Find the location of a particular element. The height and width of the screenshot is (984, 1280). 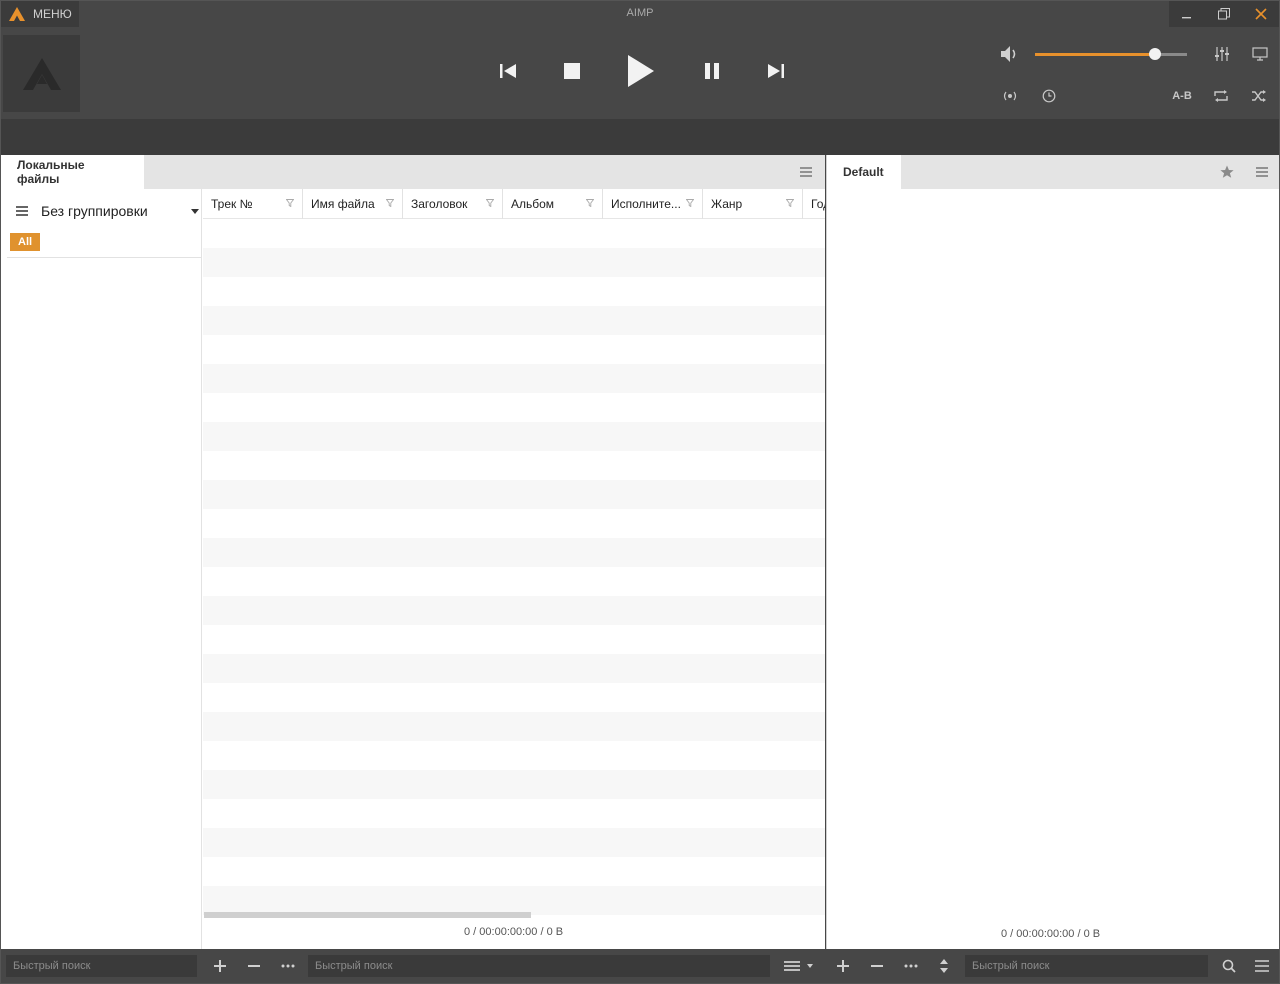

list-dropdown-icon is located at coordinates (798, 966).